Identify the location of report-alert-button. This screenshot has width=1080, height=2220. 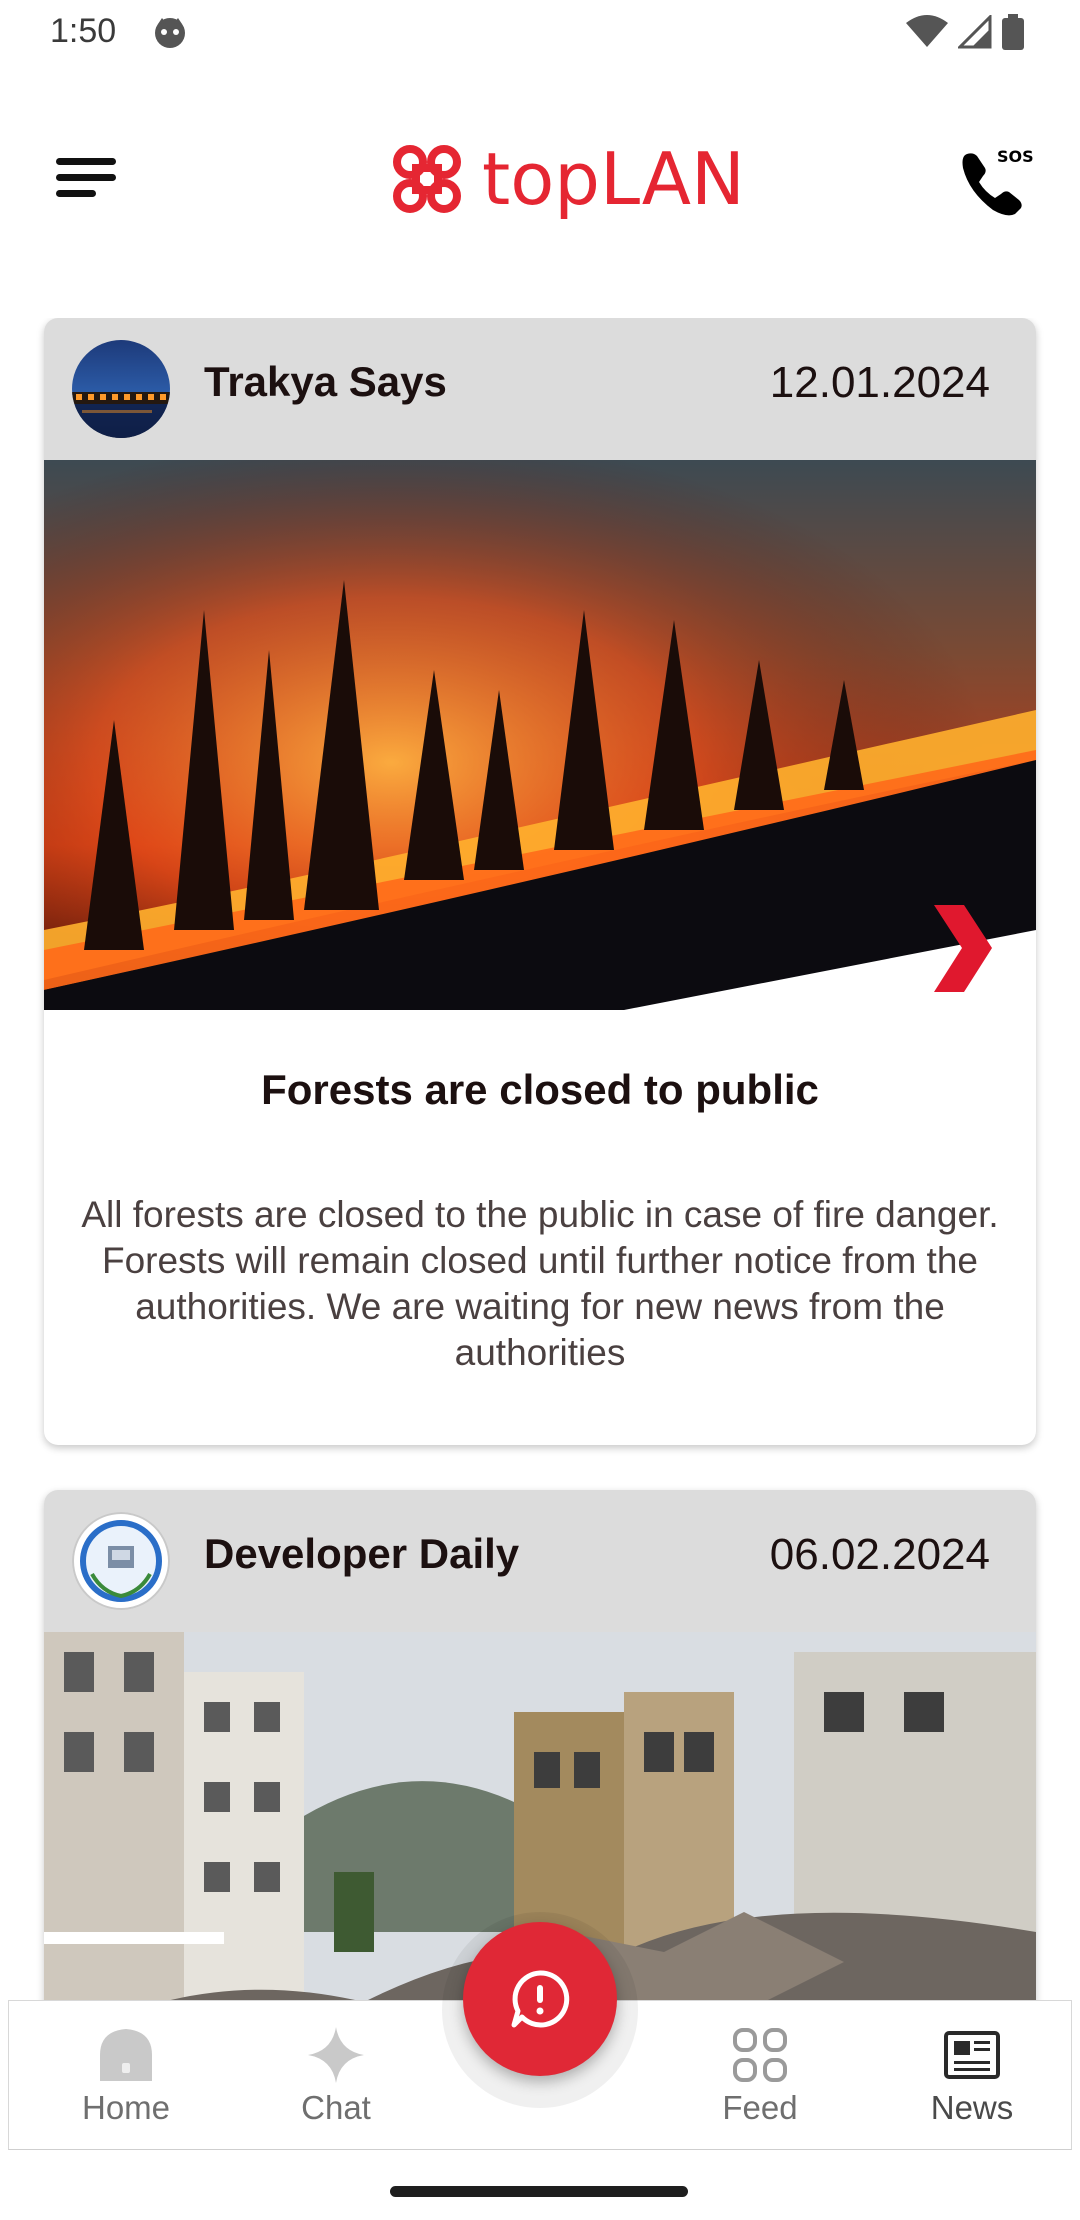
(540, 1999).